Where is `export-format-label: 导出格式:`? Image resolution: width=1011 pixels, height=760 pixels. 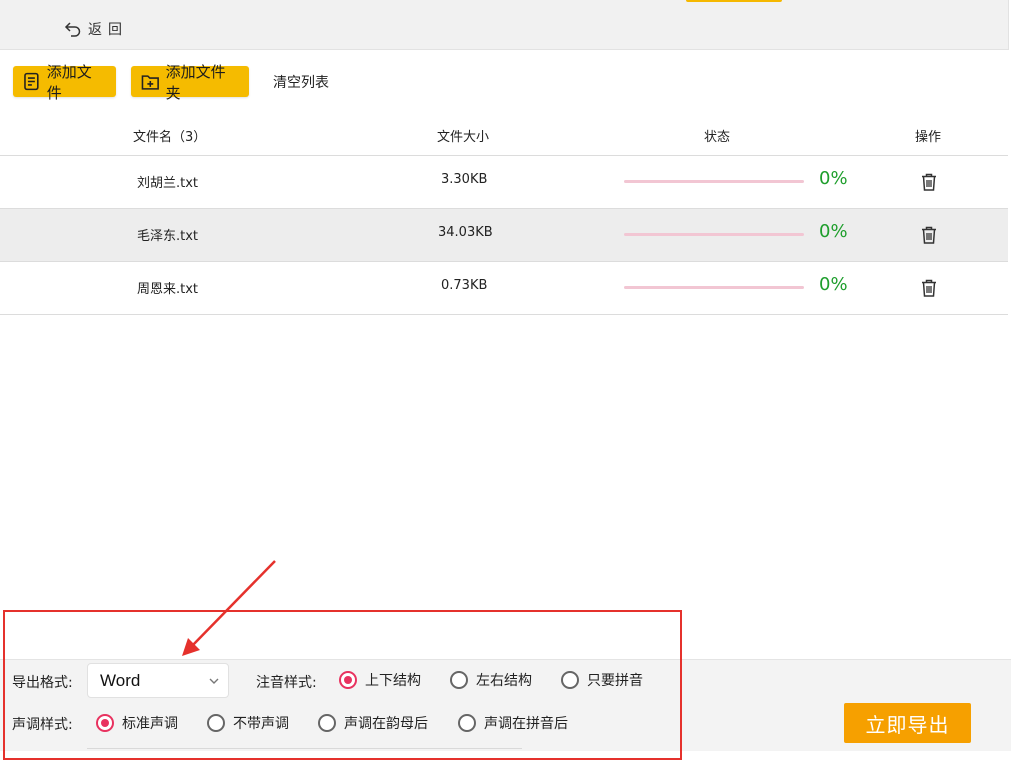 export-format-label: 导出格式: is located at coordinates (42, 683).